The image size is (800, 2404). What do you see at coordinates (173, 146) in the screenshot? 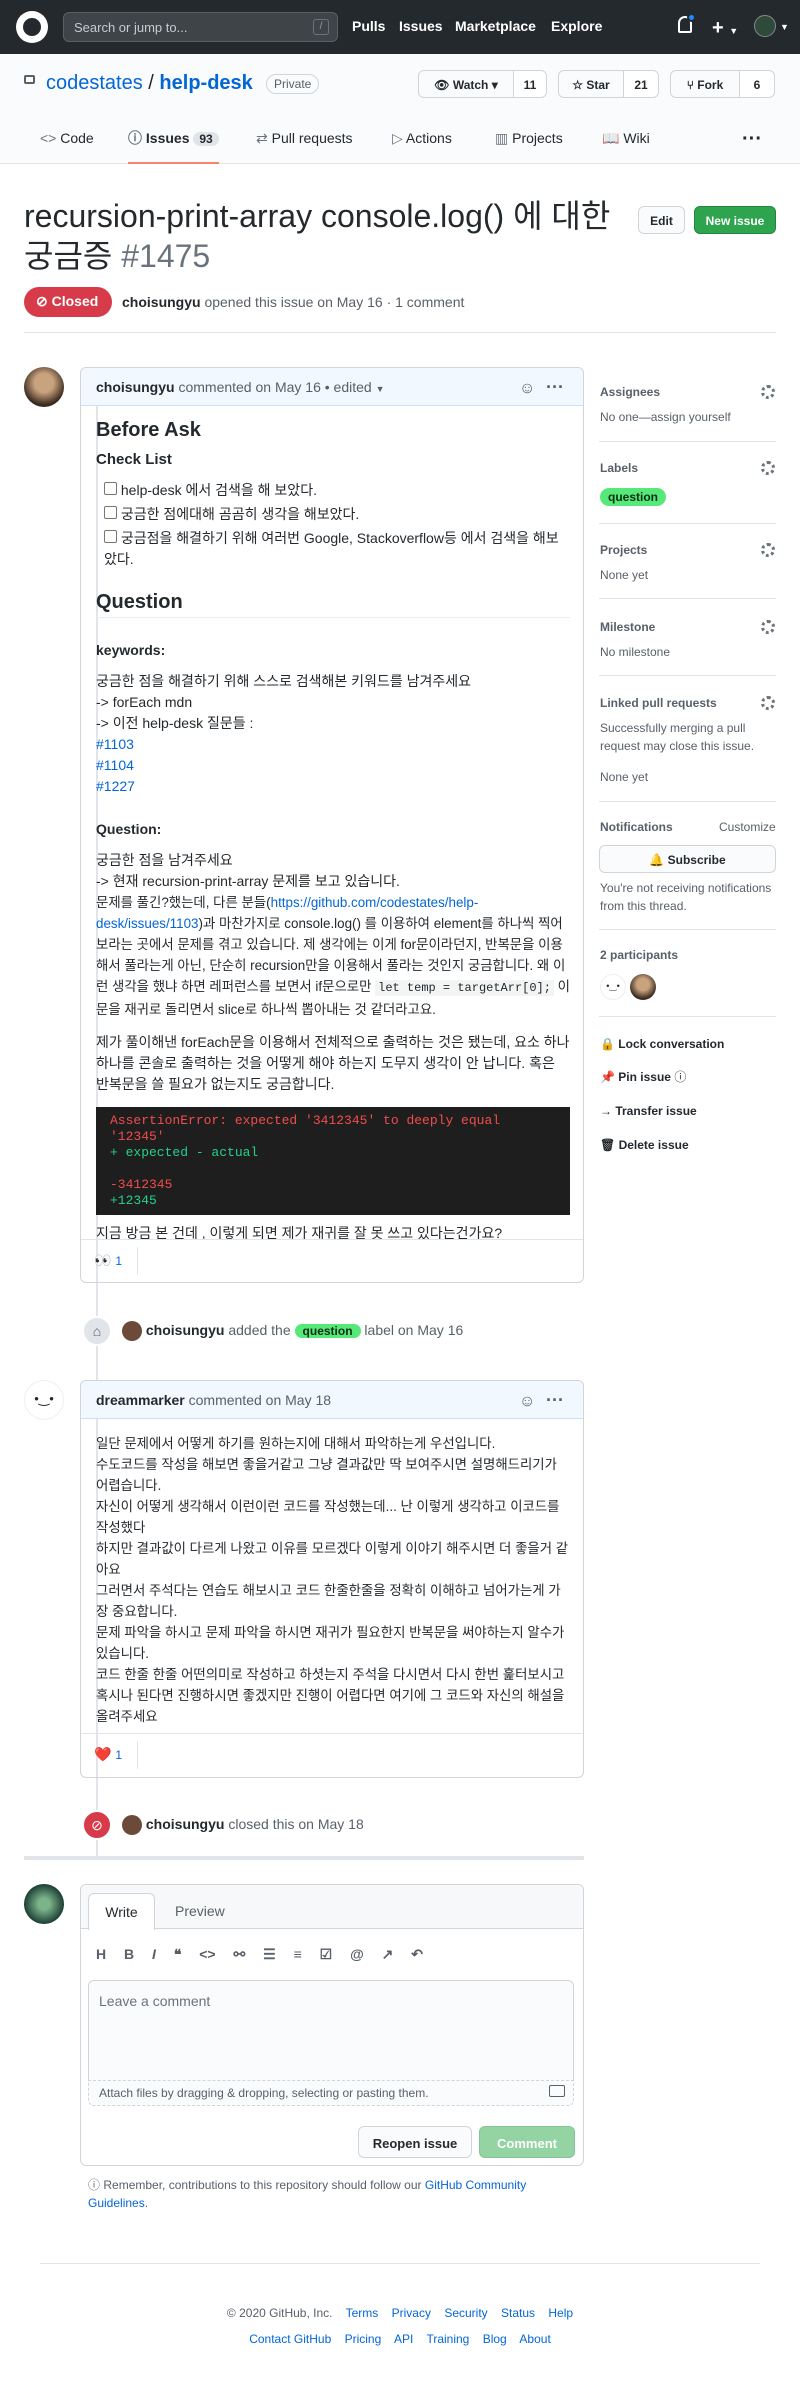
I see `tab-issues: ⓘ Issues 93` at bounding box center [173, 146].